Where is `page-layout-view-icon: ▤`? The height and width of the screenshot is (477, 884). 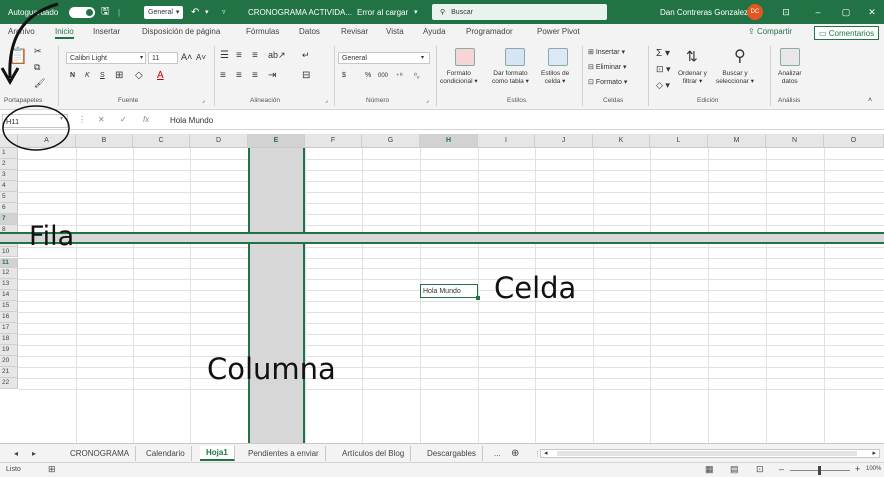 page-layout-view-icon: ▤ is located at coordinates (734, 469).